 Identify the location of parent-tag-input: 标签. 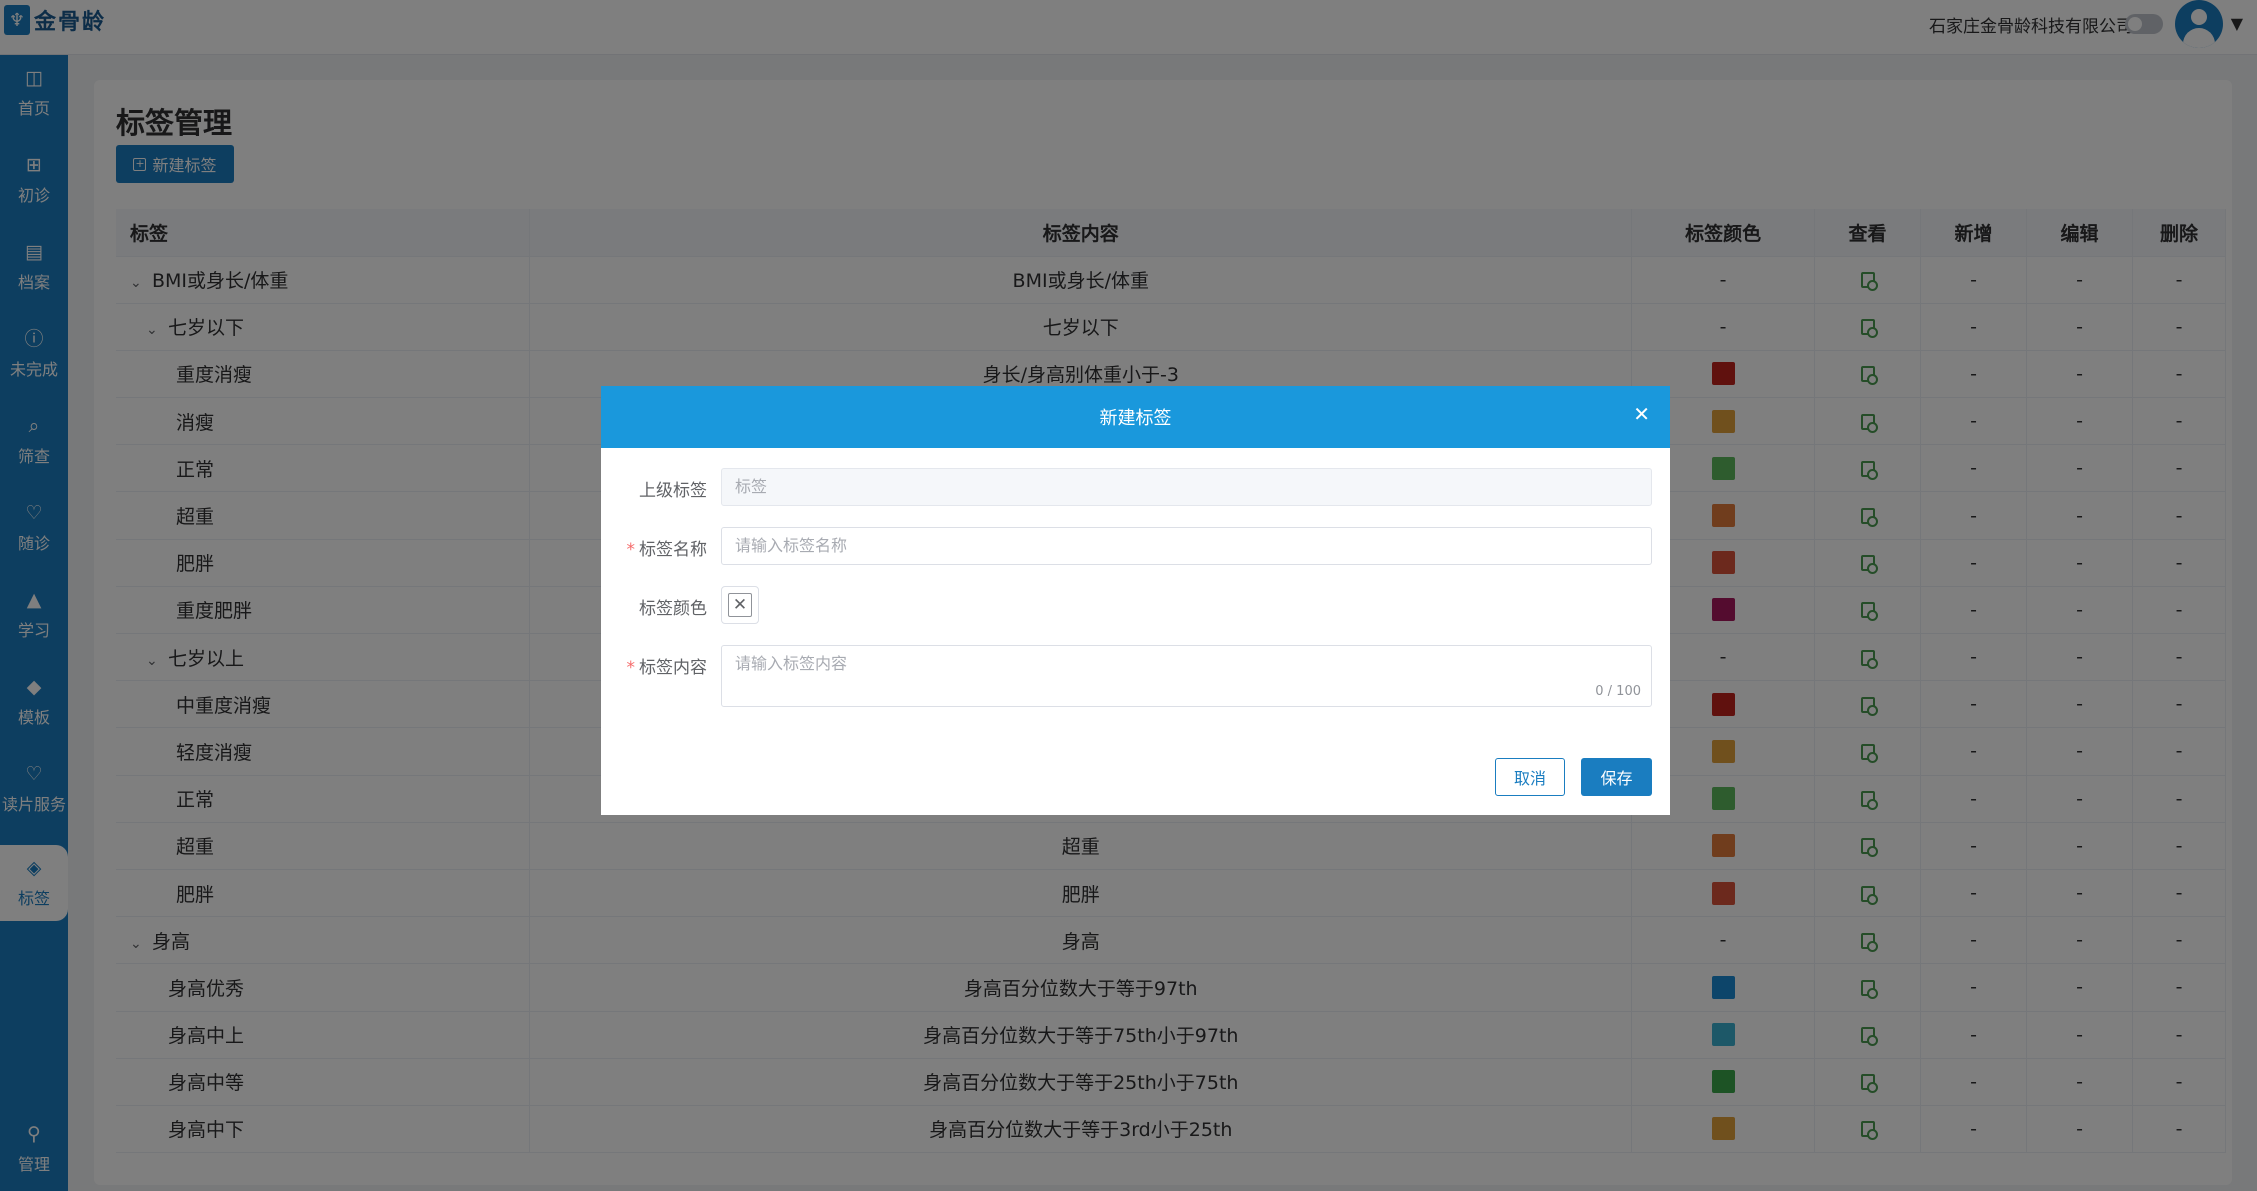
(1186, 487).